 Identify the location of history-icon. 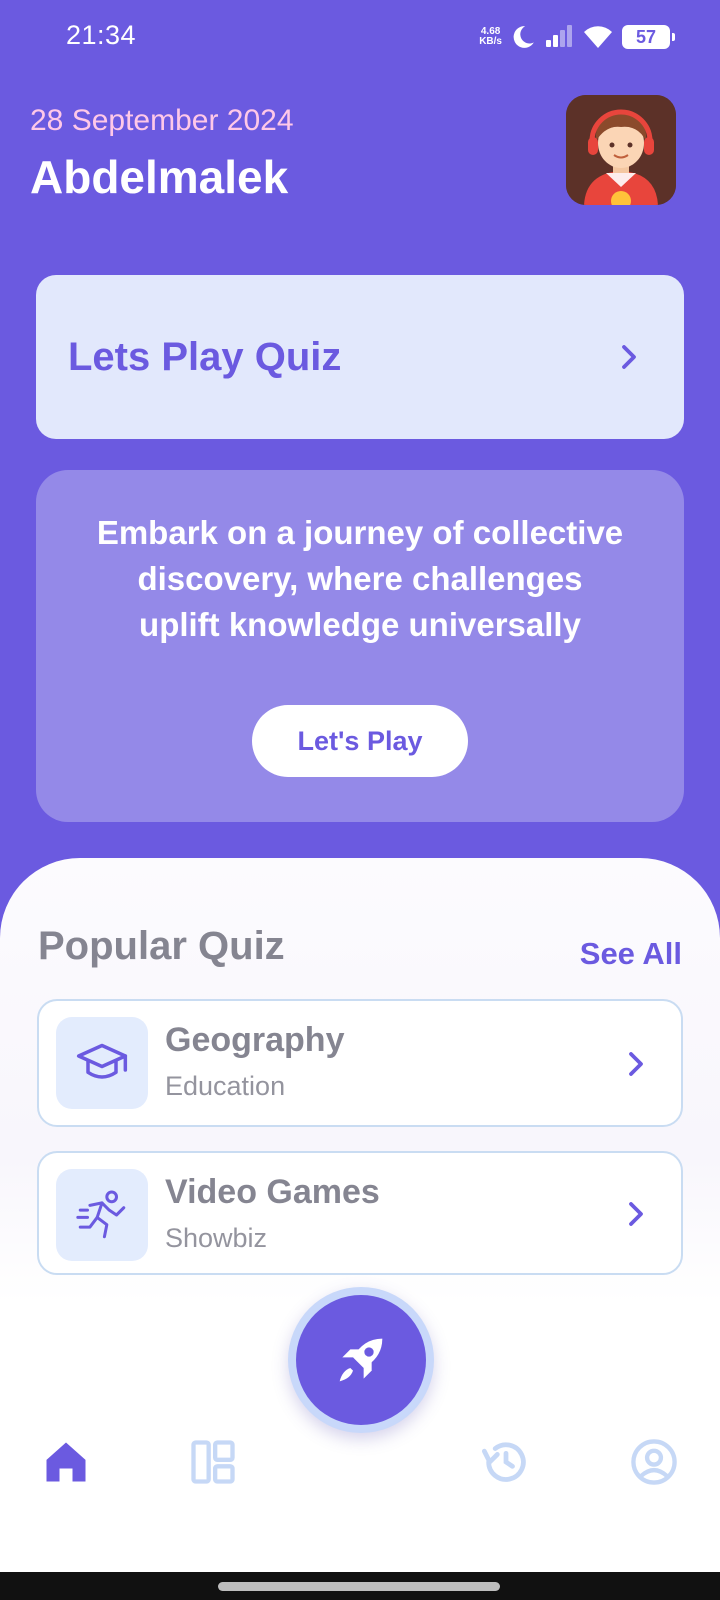
(506, 1462).